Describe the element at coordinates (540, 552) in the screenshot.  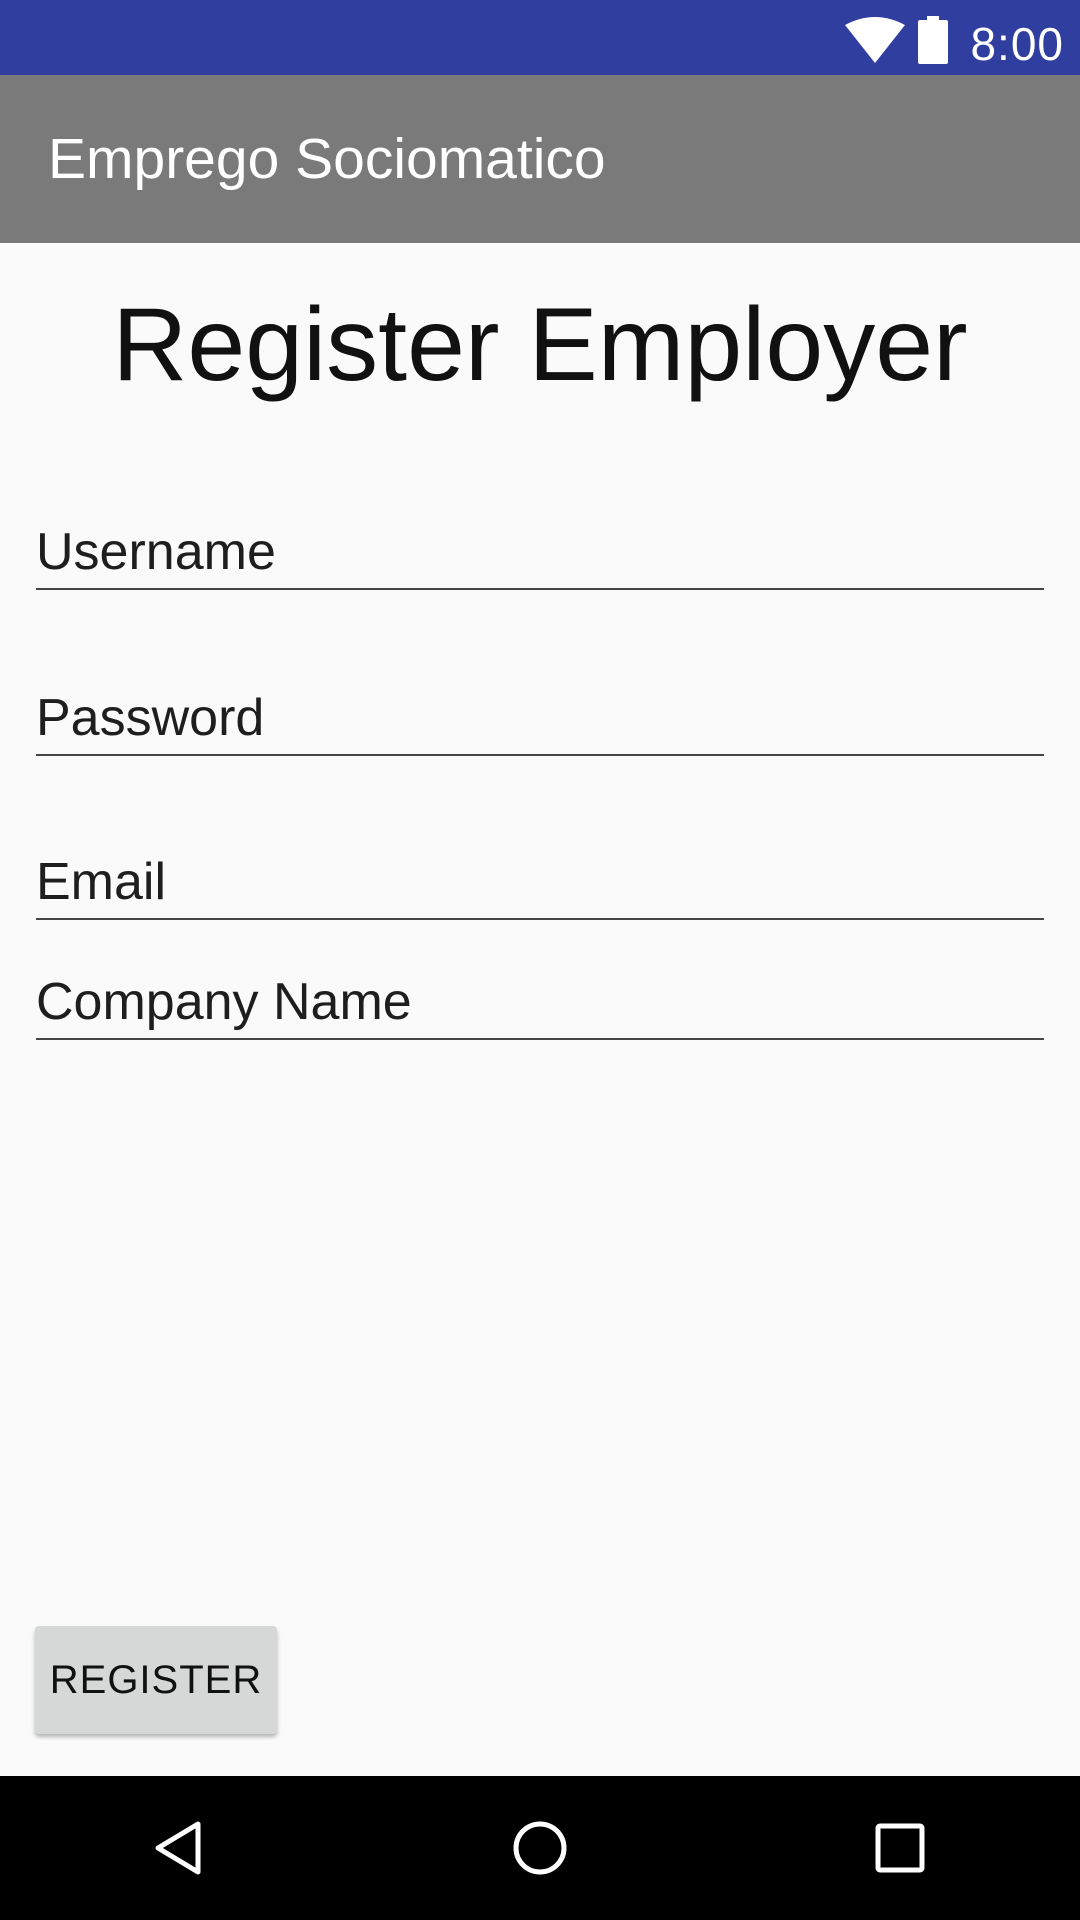
I see `username-field` at that location.